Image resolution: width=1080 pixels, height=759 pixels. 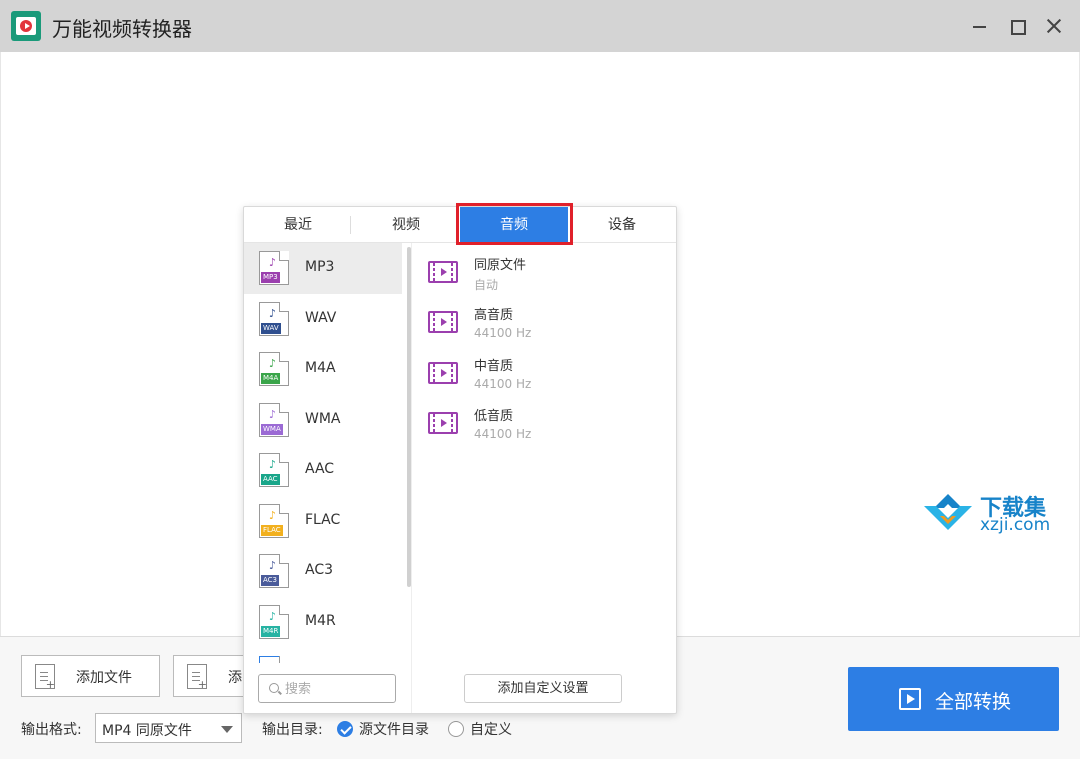 I want to click on format-list: ♪ MP3 MP3 ♪ WAV WAV ♪ M4A M4A ♪ WMA WMA, so click(x=324, y=453).